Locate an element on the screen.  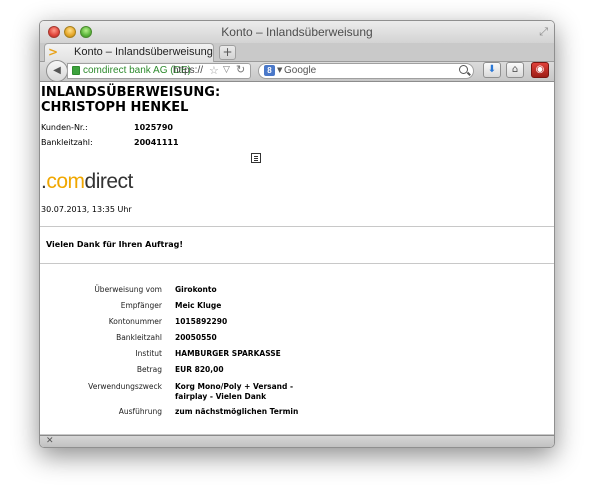
page-title: INLANDSÜBERWEISUNG: CHRISTOPH HENKEL is located at coordinates (131, 100).